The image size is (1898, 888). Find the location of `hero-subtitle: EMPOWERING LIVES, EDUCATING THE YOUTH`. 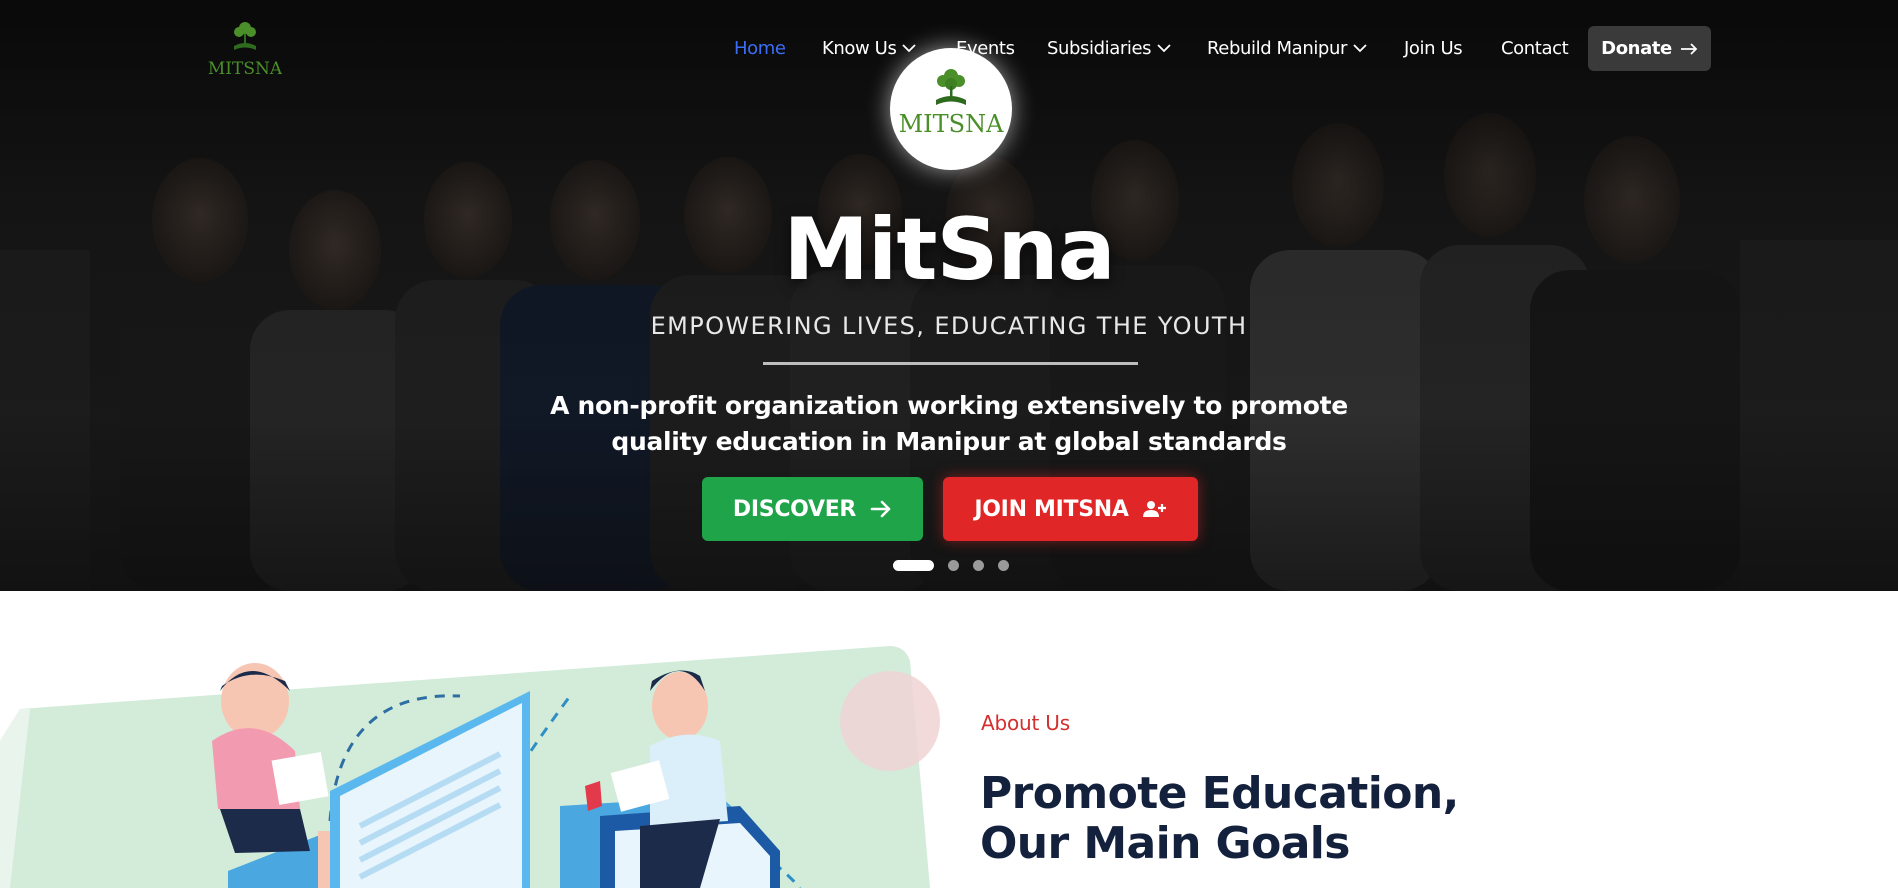

hero-subtitle: EMPOWERING LIVES, EDUCATING THE YOUTH is located at coordinates (949, 326).